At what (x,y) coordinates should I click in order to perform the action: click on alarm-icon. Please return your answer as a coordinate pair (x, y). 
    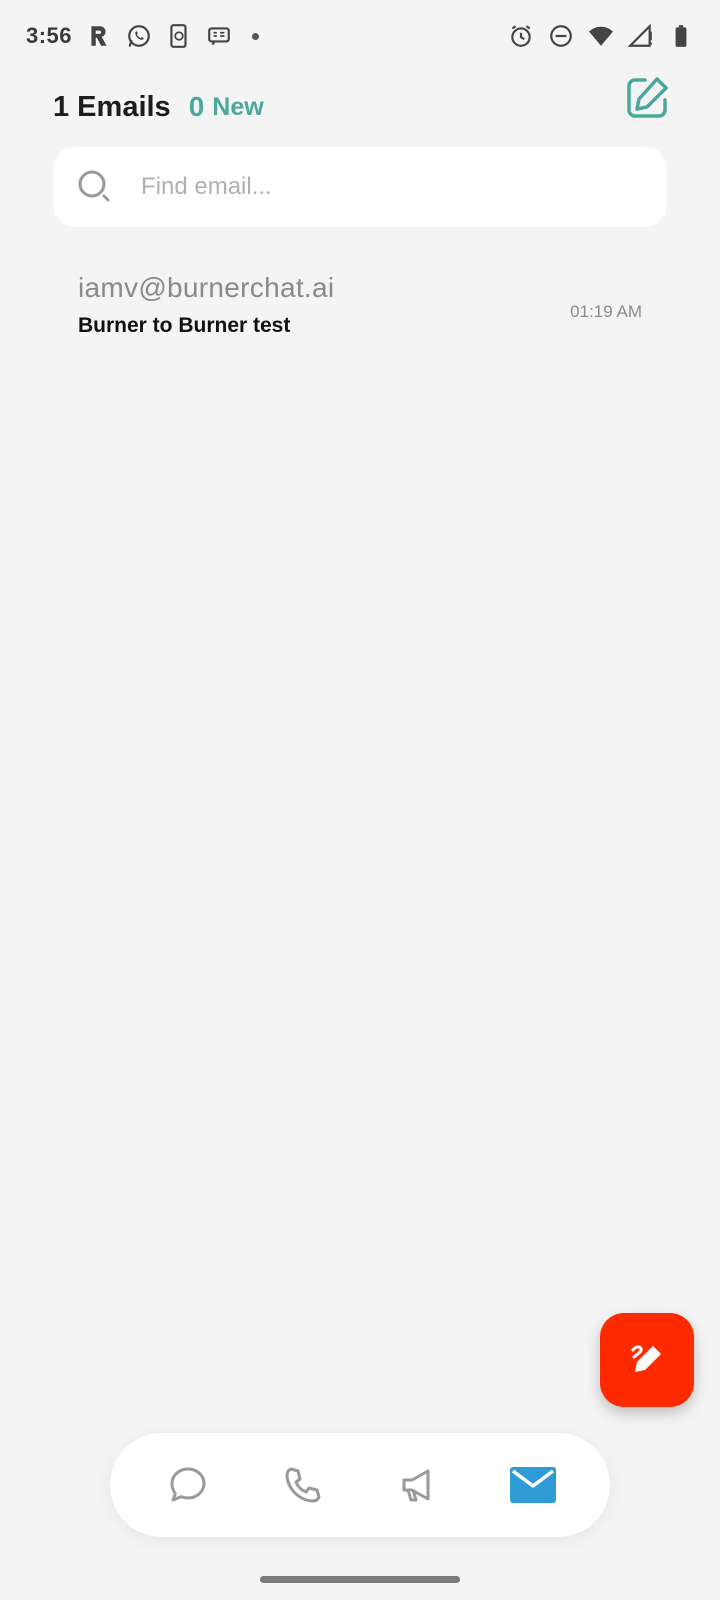
    Looking at the image, I should click on (521, 36).